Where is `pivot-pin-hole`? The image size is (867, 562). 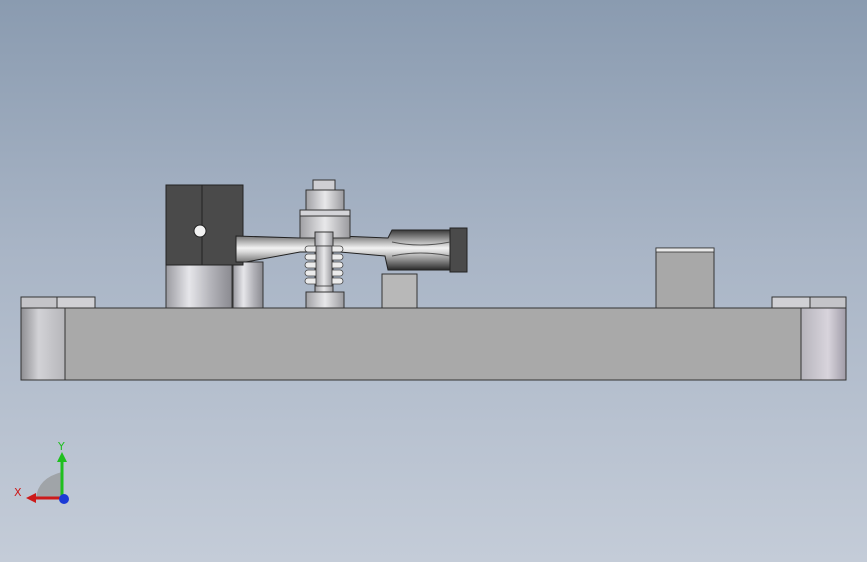
pivot-pin-hole is located at coordinates (200, 231).